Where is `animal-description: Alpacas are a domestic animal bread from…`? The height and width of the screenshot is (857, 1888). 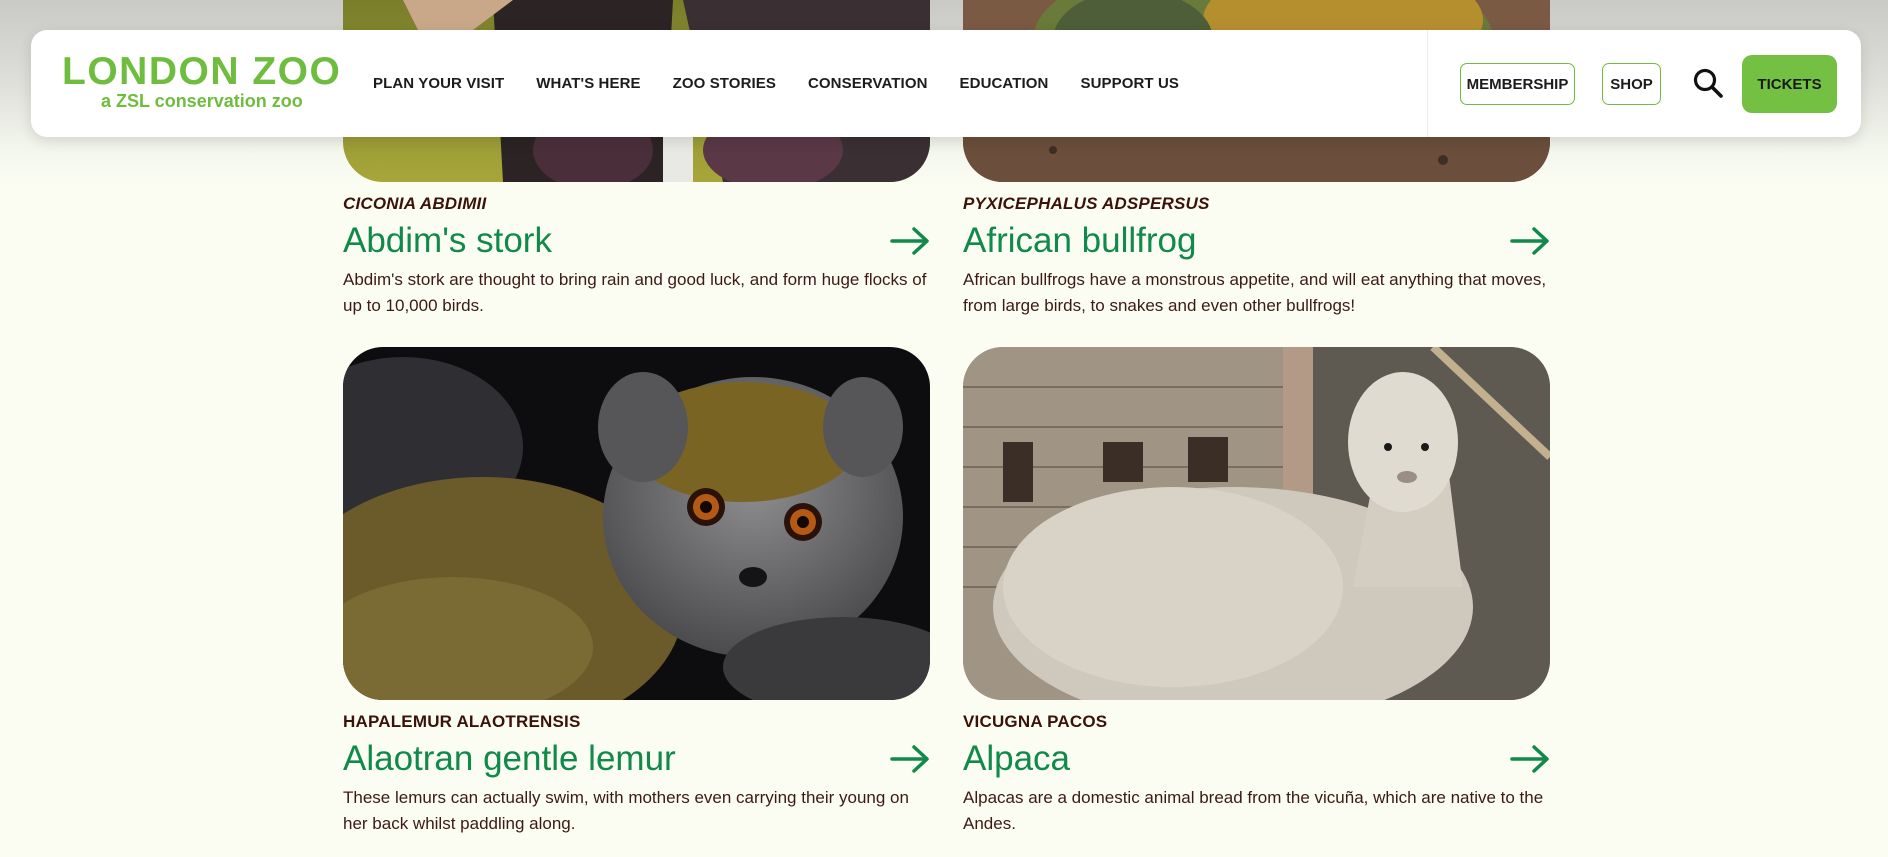
animal-description: Alpacas are a domestic animal bread from… is located at coordinates (1253, 810).